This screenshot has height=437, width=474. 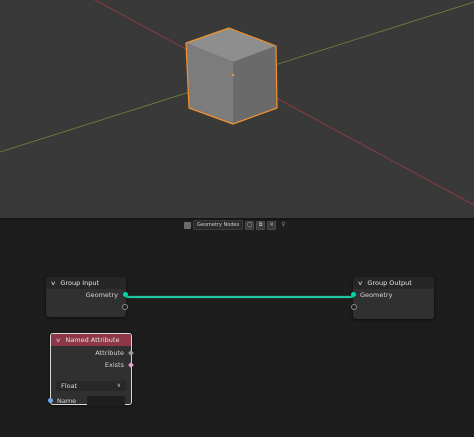 I want to click on dropdown-value: Float, so click(x=69, y=386).